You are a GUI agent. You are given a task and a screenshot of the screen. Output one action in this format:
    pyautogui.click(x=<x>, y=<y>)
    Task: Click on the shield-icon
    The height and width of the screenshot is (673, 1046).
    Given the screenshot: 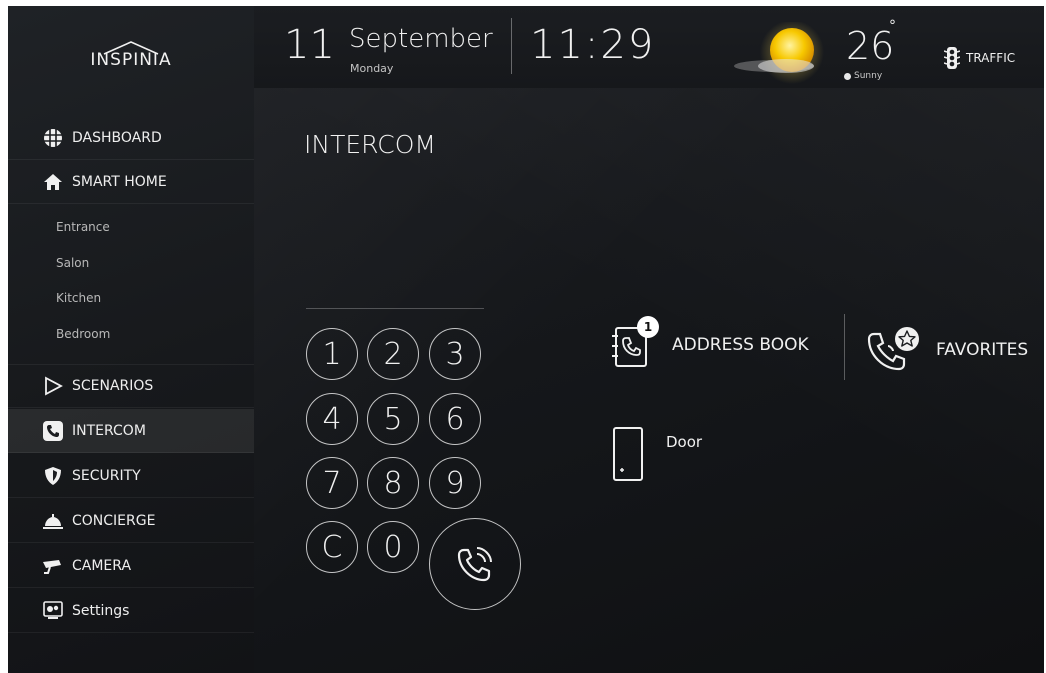 What is the action you would take?
    pyautogui.click(x=53, y=476)
    